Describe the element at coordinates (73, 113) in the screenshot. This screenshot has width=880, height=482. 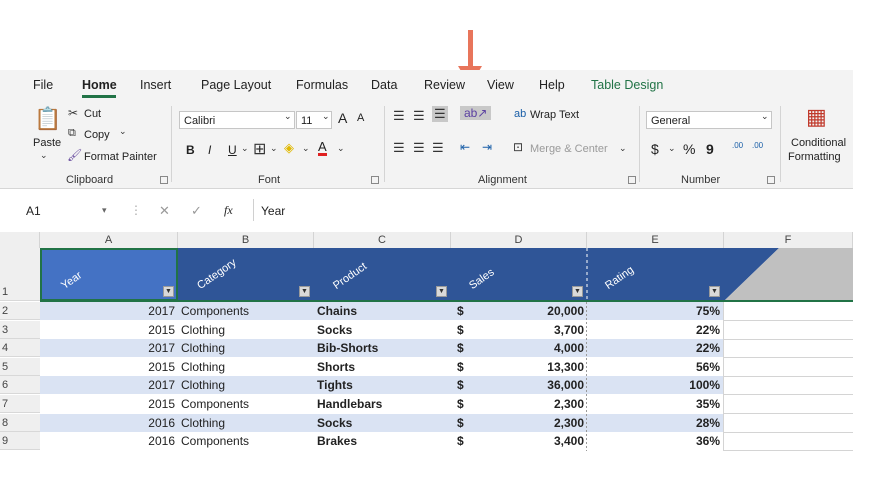
I see `cut-icon: ✂` at that location.